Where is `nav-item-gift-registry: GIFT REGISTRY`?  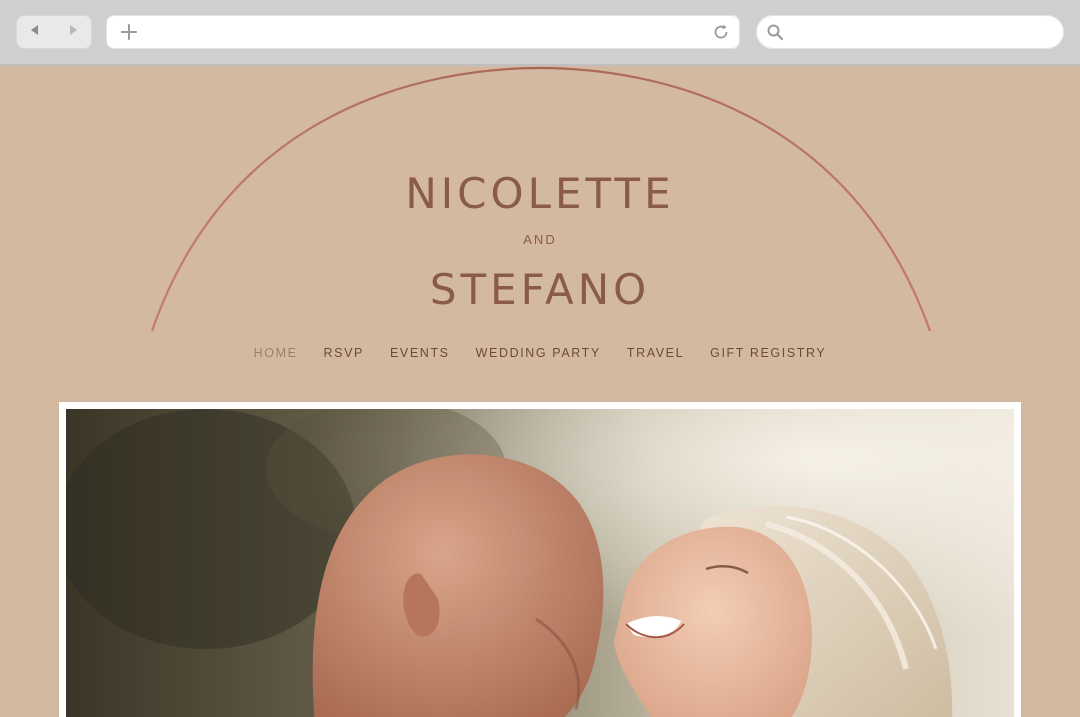
nav-item-gift-registry: GIFT REGISTRY is located at coordinates (768, 353).